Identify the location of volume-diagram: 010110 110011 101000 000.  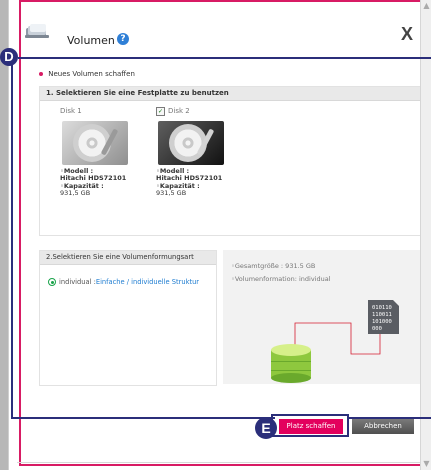
(335, 341).